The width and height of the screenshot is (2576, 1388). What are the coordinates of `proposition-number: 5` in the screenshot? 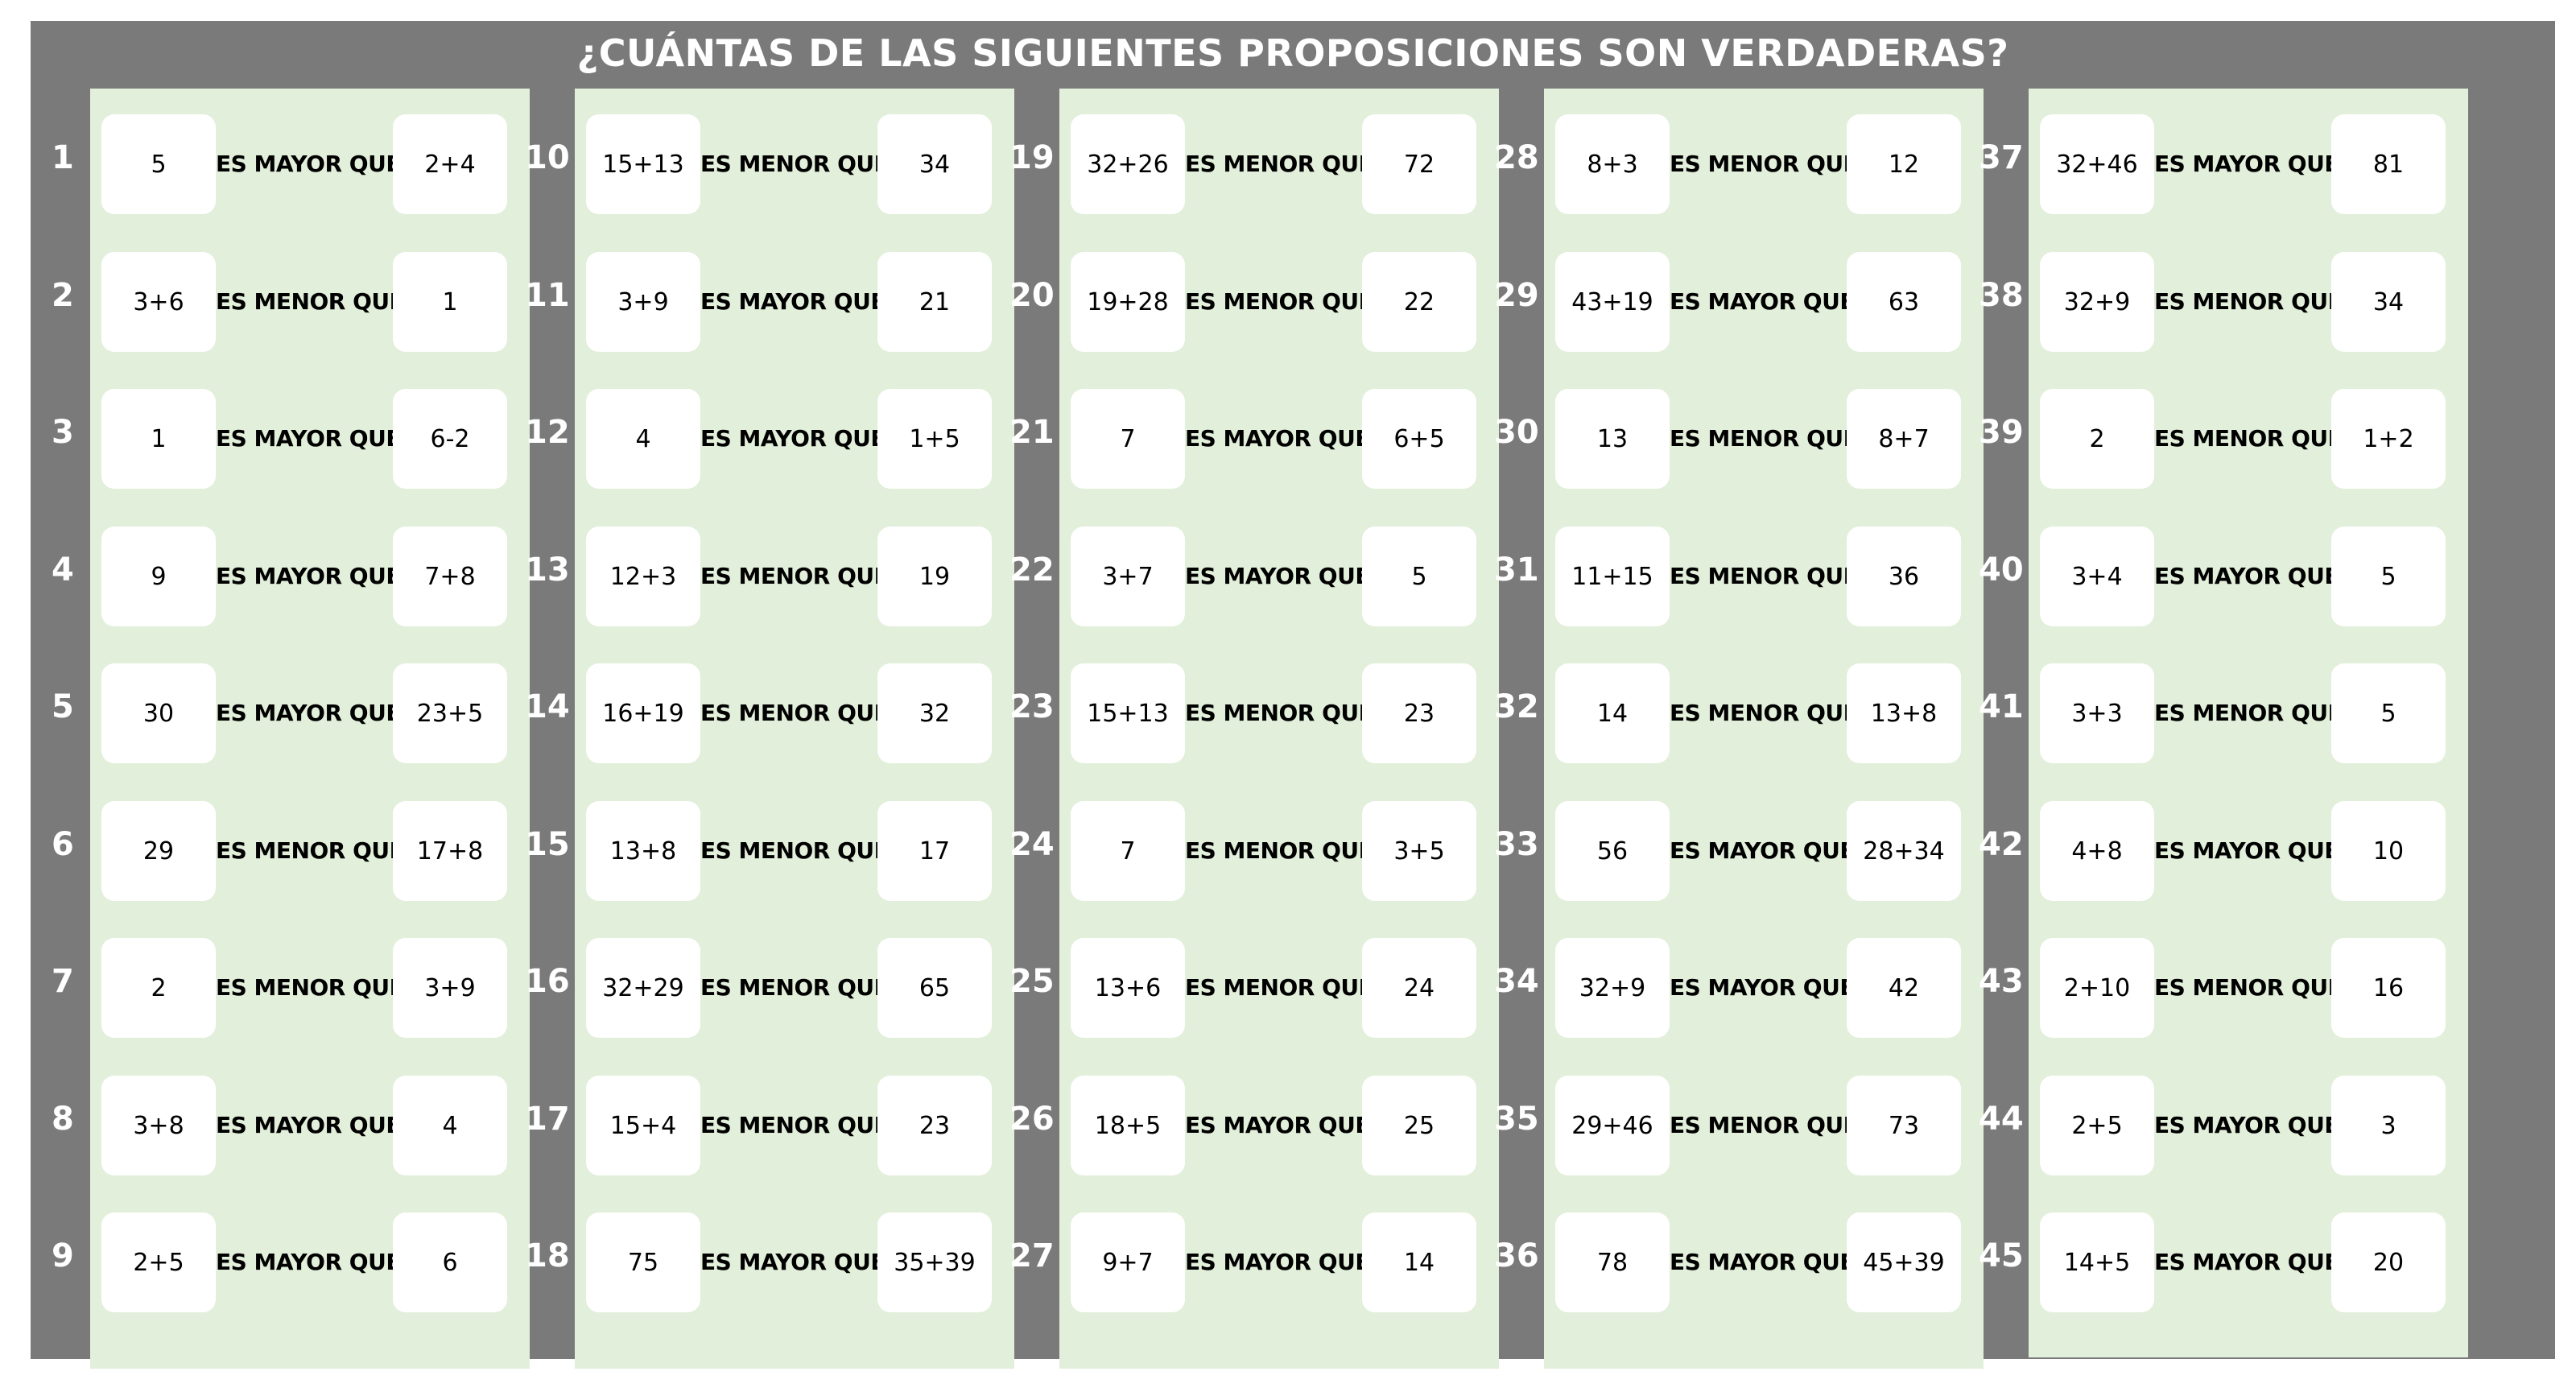 It's located at (63, 706).